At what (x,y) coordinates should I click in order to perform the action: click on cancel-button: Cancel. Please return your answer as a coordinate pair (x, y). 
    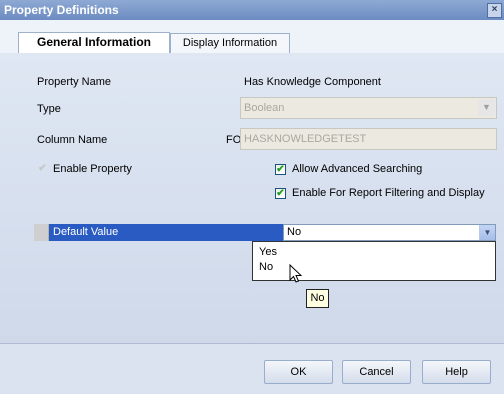
    Looking at the image, I should click on (376, 372).